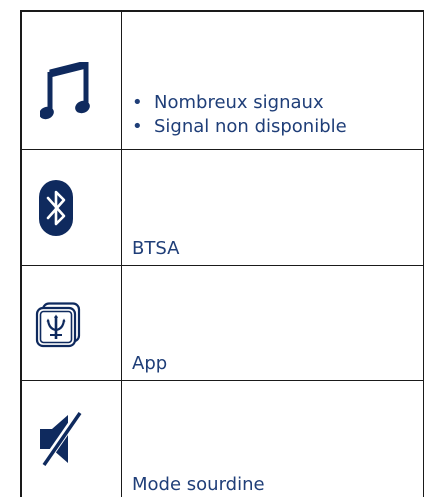  Describe the element at coordinates (276, 485) in the screenshot. I see `status-text-cell: Mode sourdine` at that location.